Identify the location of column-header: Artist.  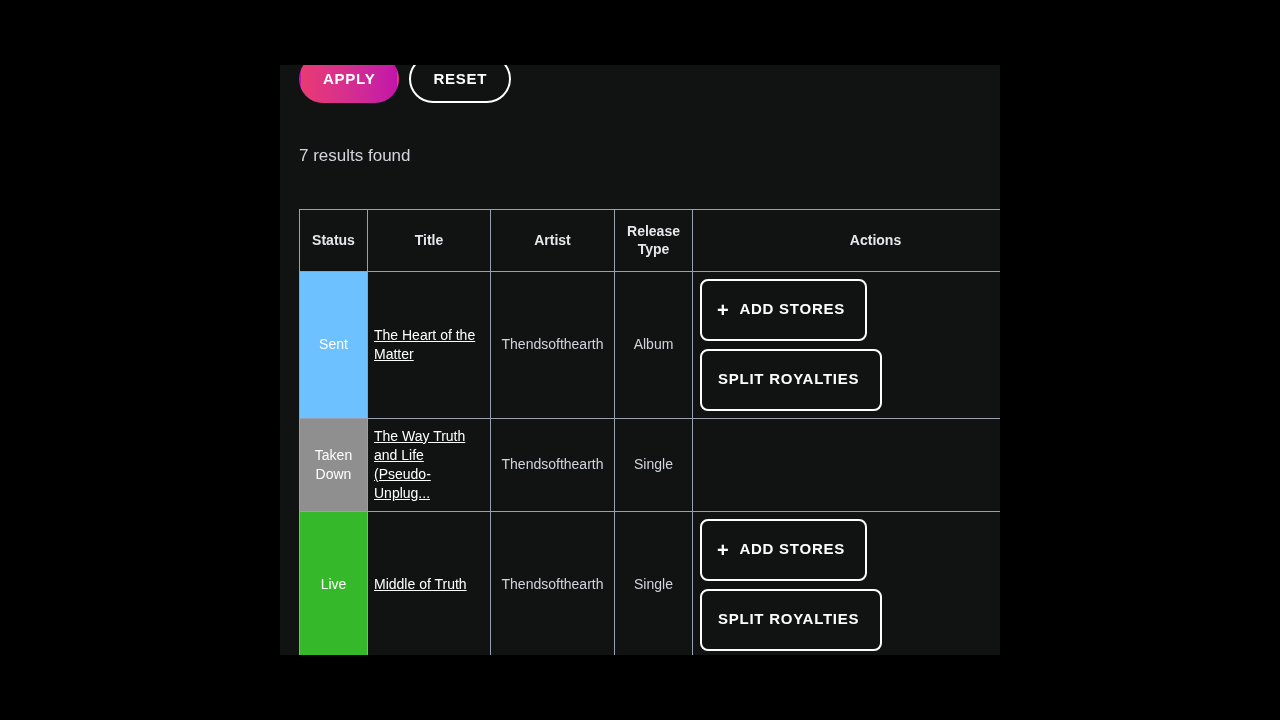
(552, 240).